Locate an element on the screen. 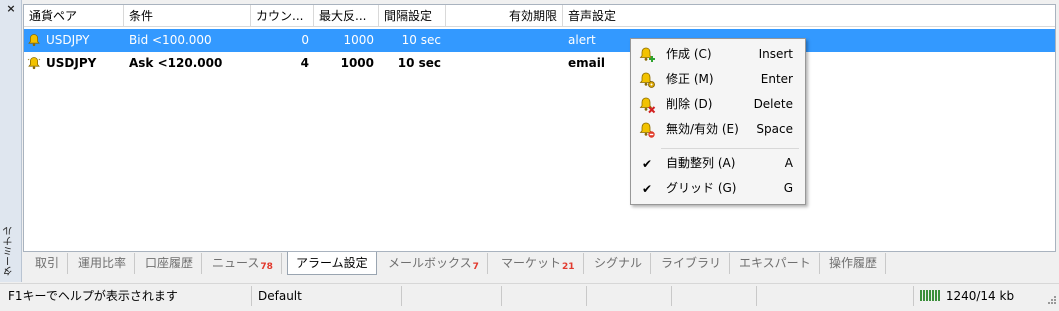  menu-label: 自動整列 (A) is located at coordinates (701, 163).